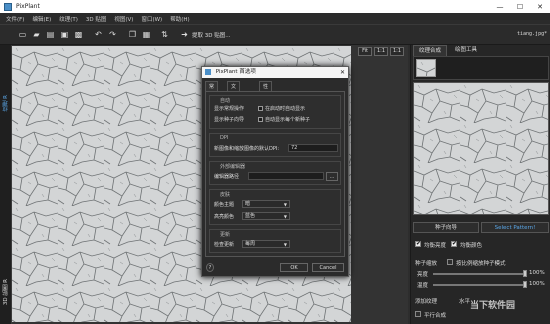  What do you see at coordinates (430, 50) in the screenshot?
I see `tab-texture-synthesis: 纹理合成` at bounding box center [430, 50].